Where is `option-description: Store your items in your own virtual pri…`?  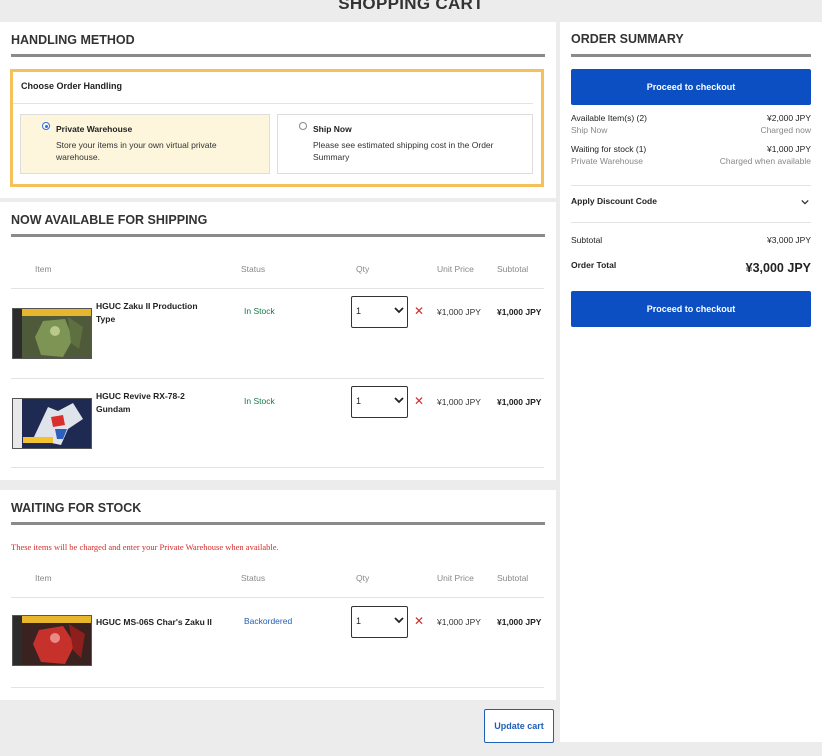
option-description: Store your items in your own virtual pri… is located at coordinates (136, 151).